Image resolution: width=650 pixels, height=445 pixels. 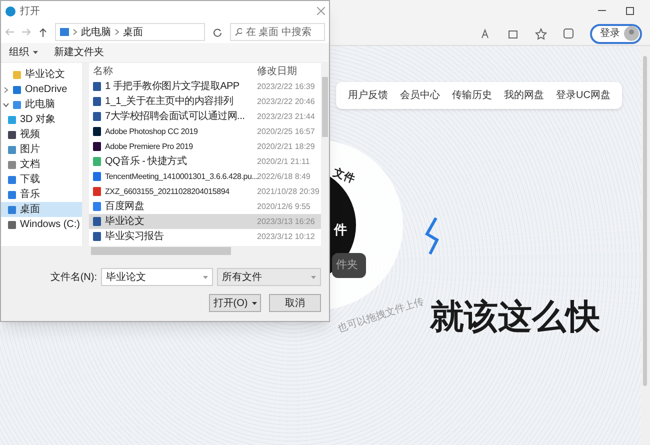 I want to click on browser-icon, so click(x=10, y=11).